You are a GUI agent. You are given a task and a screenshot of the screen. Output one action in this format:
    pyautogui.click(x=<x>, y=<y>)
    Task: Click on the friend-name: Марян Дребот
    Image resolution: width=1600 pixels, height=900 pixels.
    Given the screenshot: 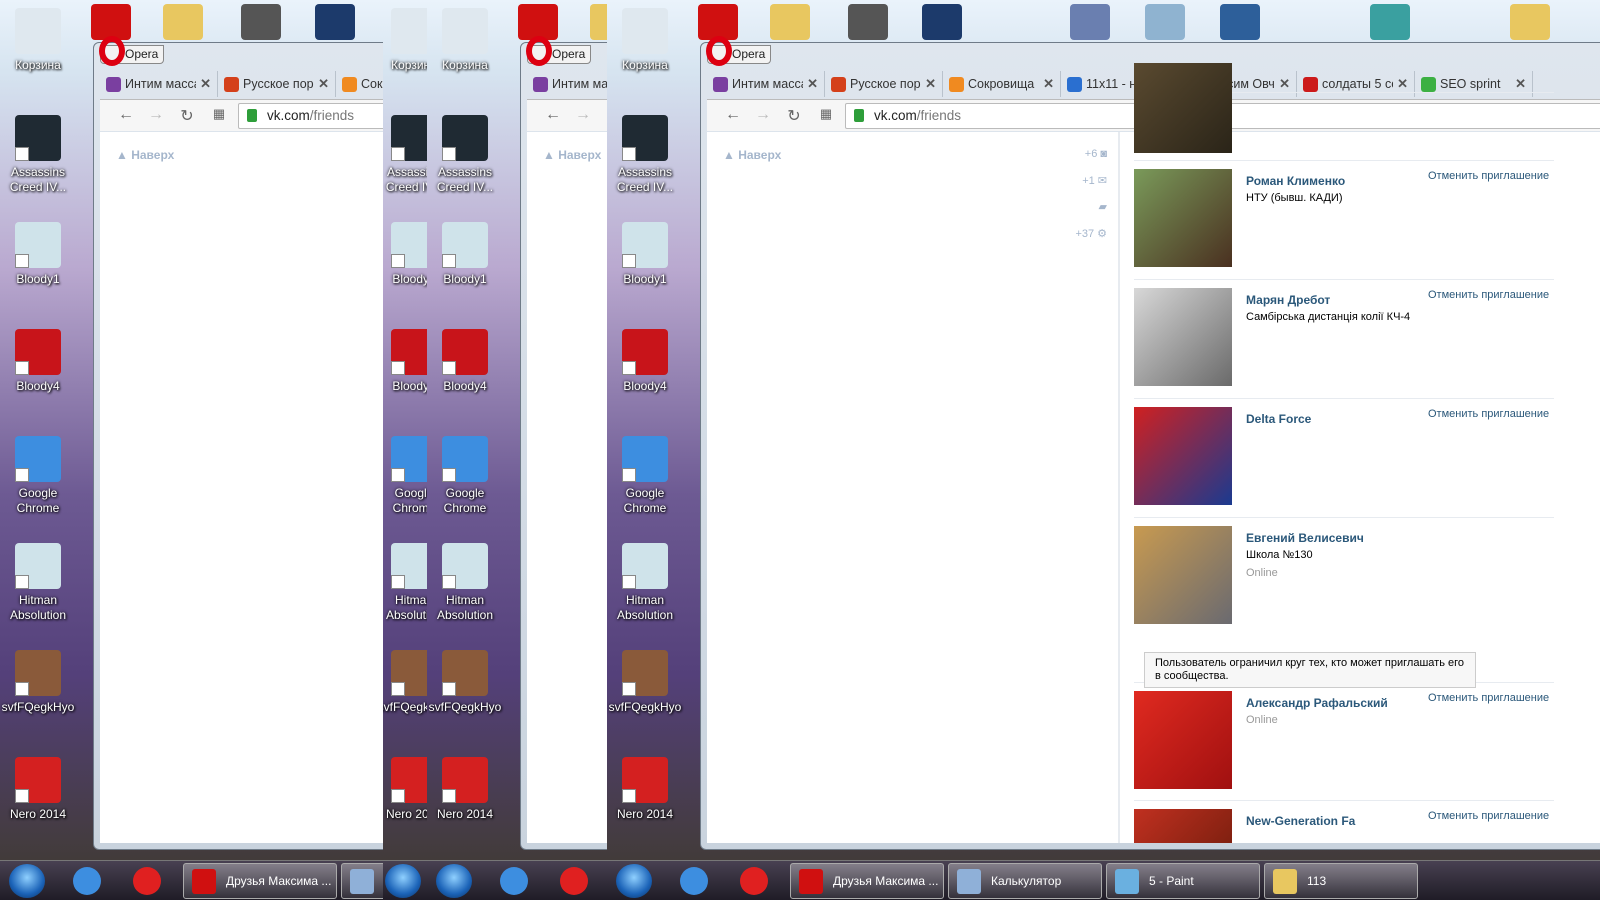 What is the action you would take?
    pyautogui.click(x=1288, y=300)
    